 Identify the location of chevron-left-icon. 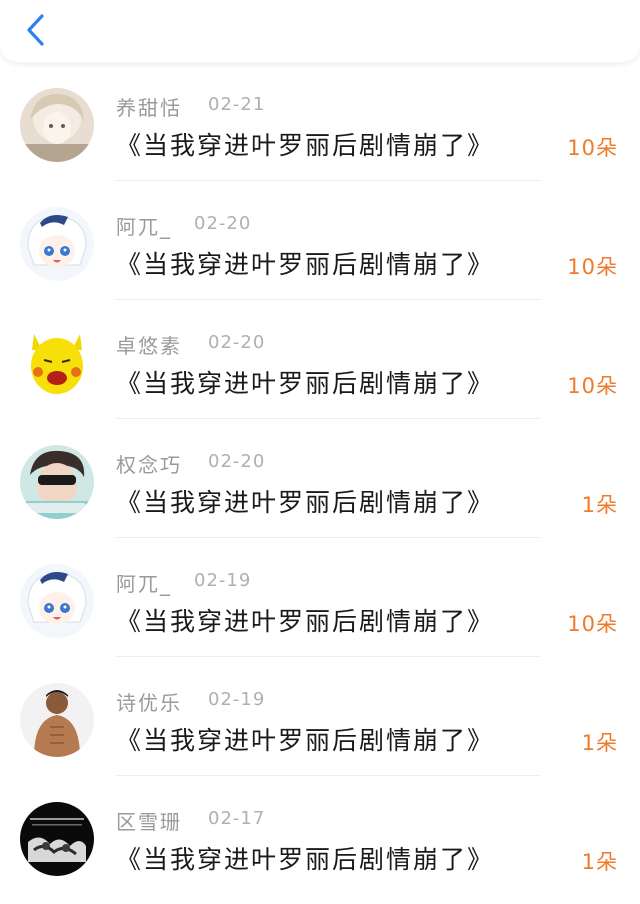
(35, 30).